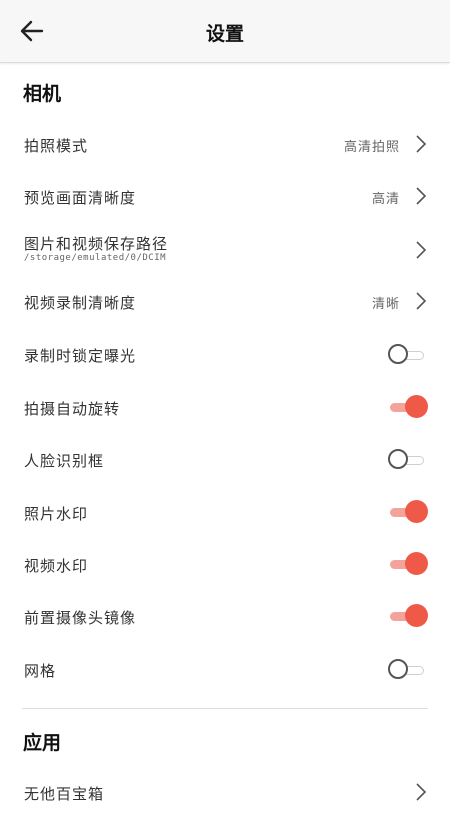  Describe the element at coordinates (80, 198) in the screenshot. I see `setting-label: 预览画面清晰度` at that location.